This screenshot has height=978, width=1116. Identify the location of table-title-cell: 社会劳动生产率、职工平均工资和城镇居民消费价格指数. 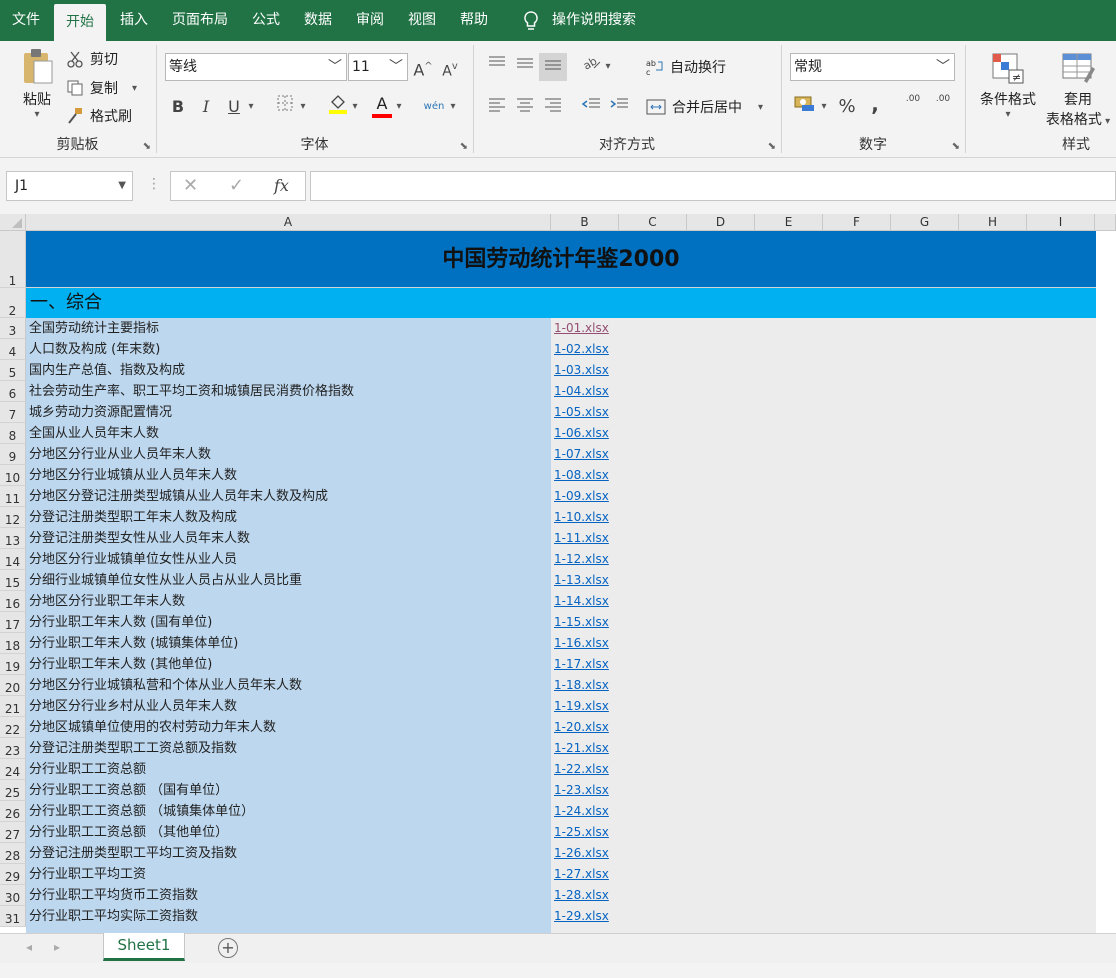
(288, 391).